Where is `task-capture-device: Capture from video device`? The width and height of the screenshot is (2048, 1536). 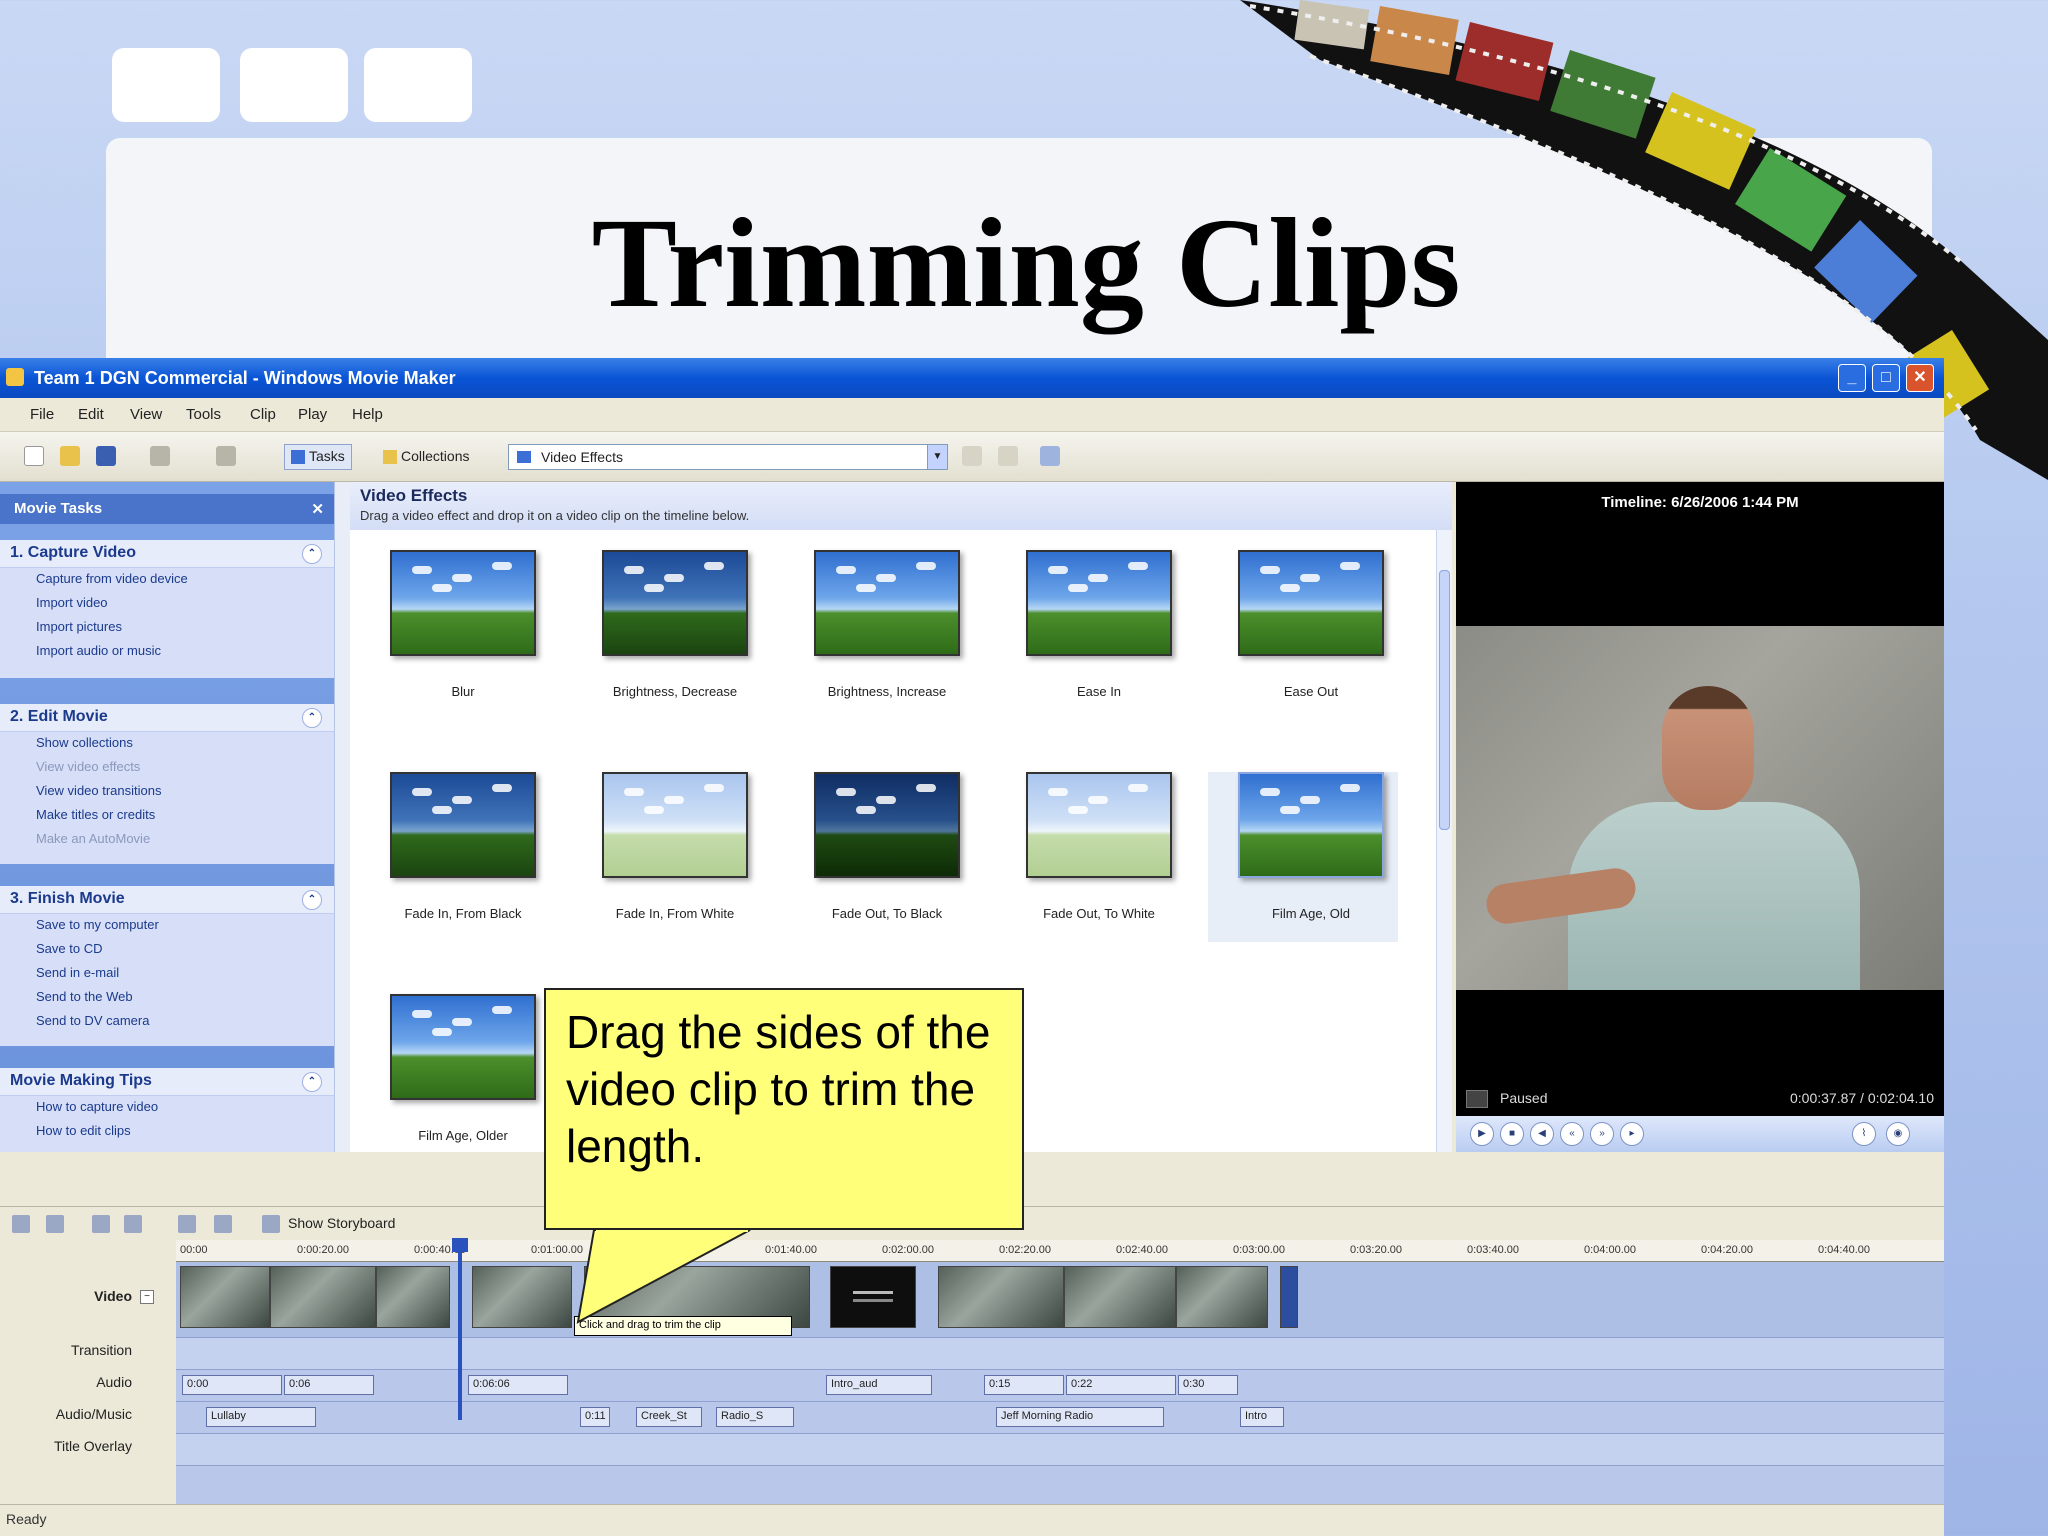
task-capture-device: Capture from video device is located at coordinates (167, 580).